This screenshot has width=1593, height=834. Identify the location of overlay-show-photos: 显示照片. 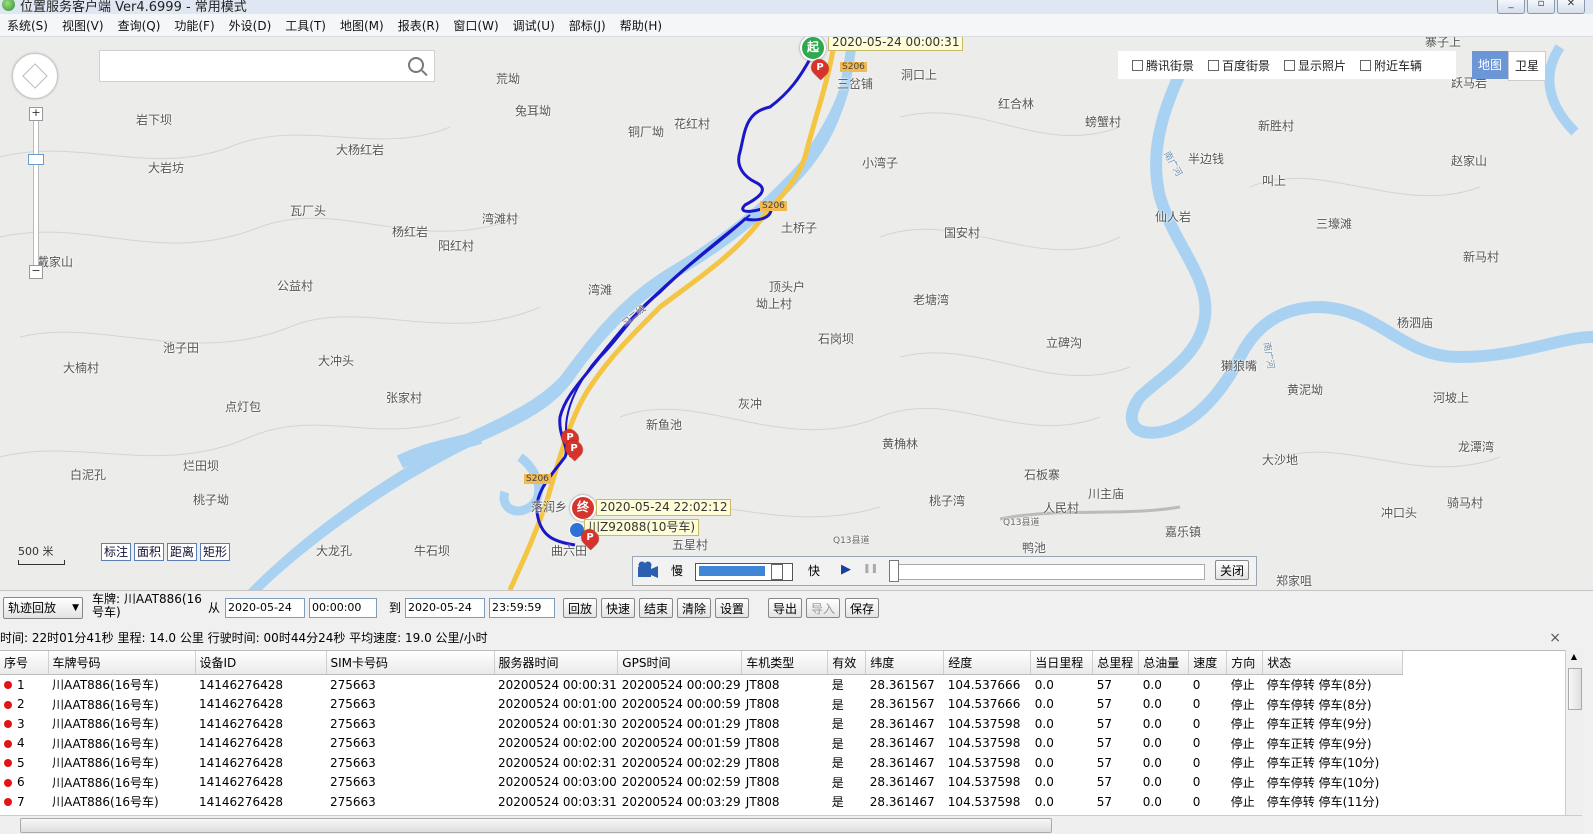
(1315, 65).